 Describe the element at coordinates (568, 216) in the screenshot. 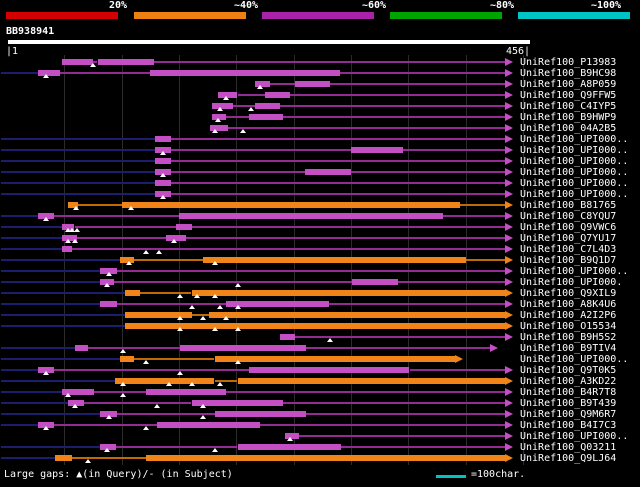

I see `hit-accession-label: UniRef100_C8YQU7` at that location.